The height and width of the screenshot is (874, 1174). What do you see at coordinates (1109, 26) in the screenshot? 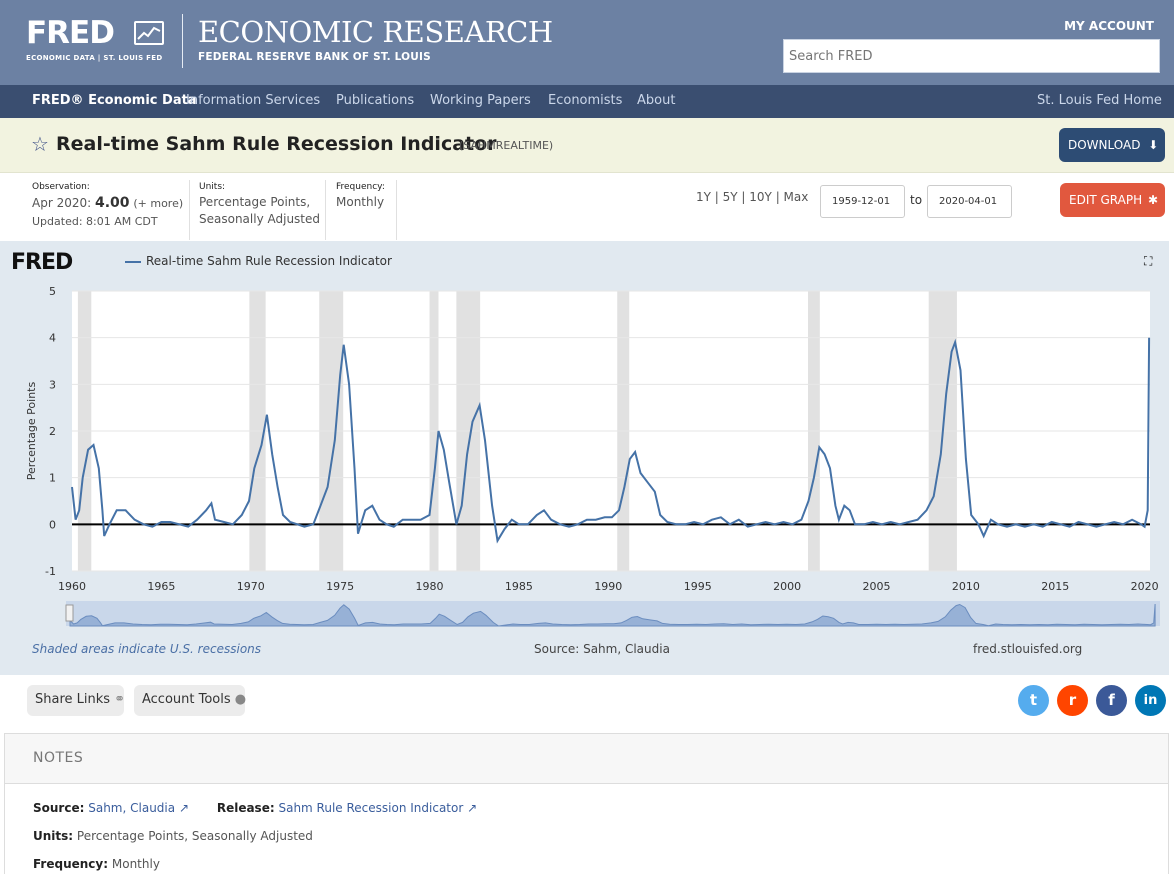
I see `my-account-link: MY ACCOUNT` at bounding box center [1109, 26].